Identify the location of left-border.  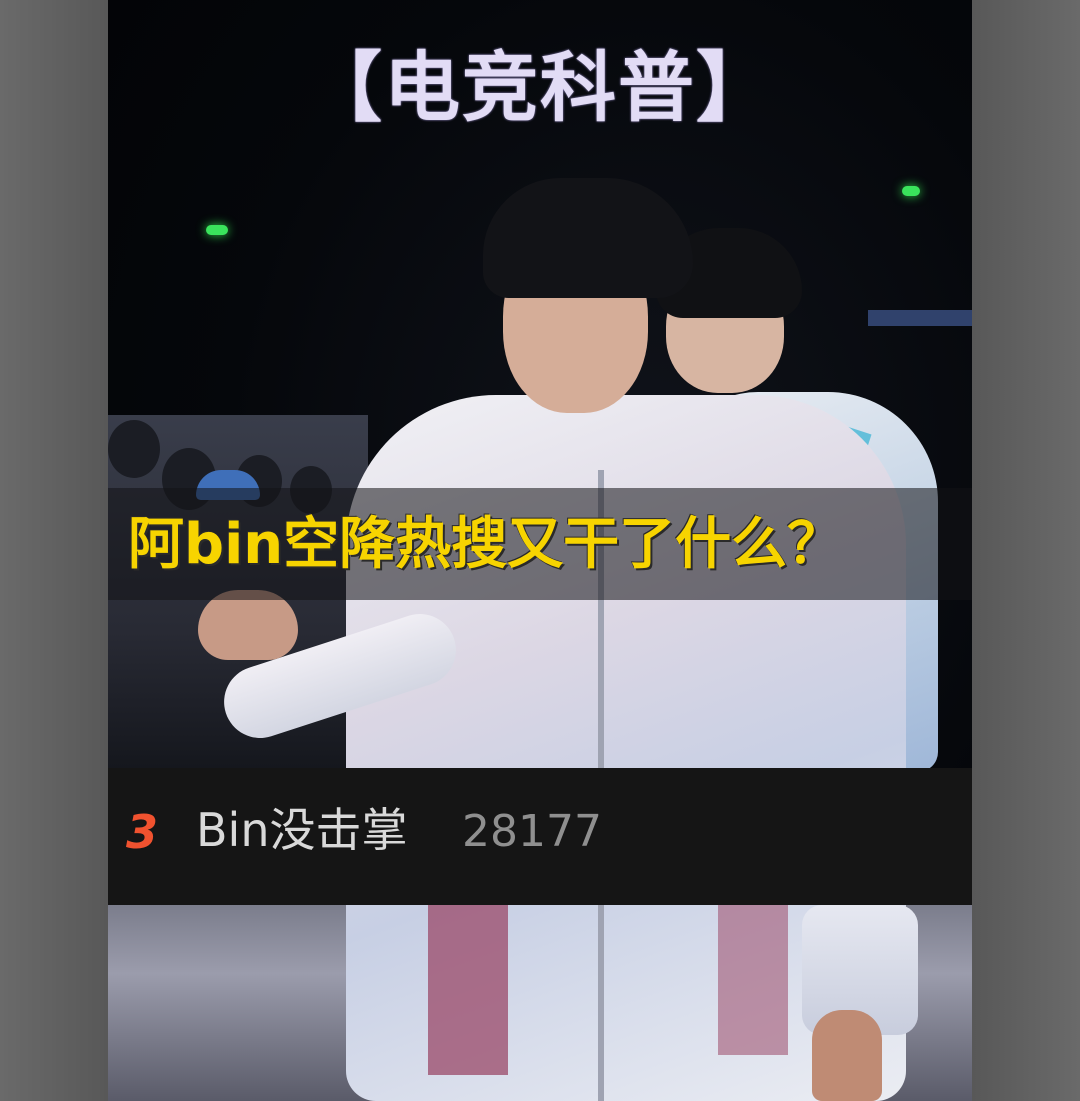
(54, 550).